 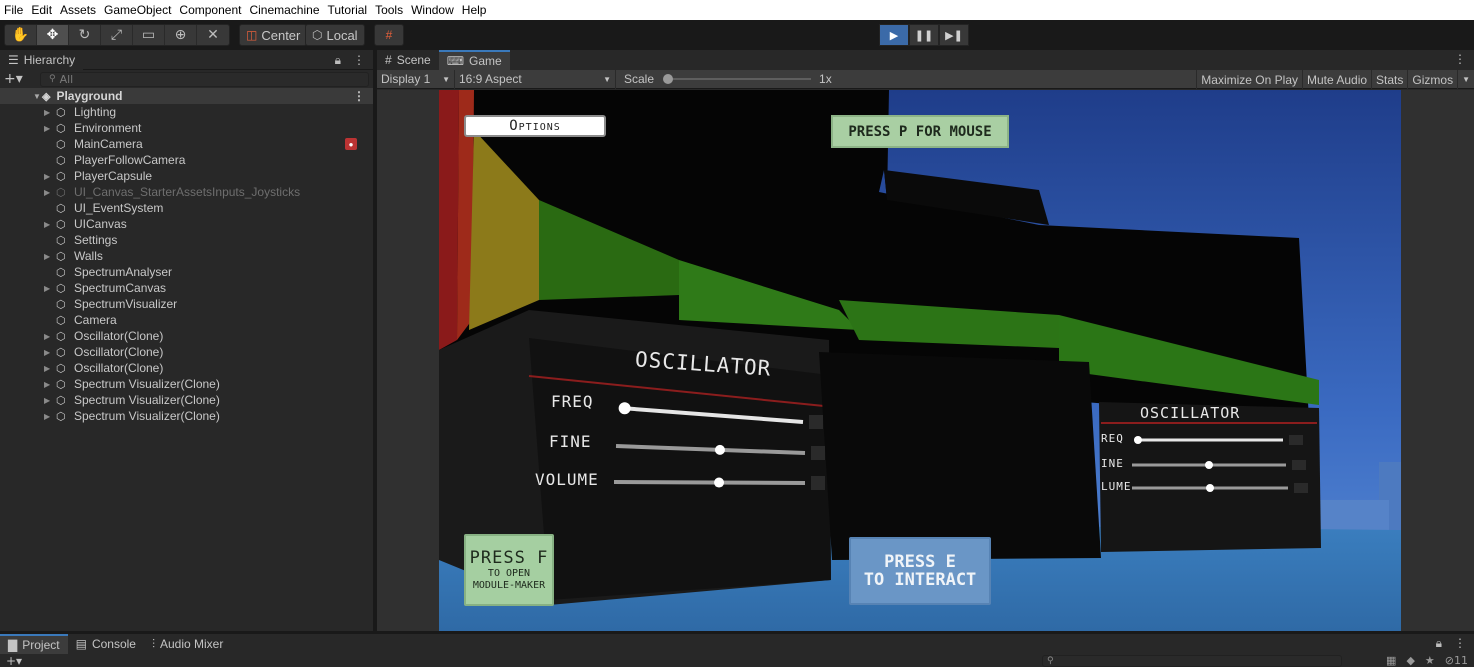 I want to click on hierarchy-item: ⬡ PlayerFollowCamera, so click(x=186, y=160).